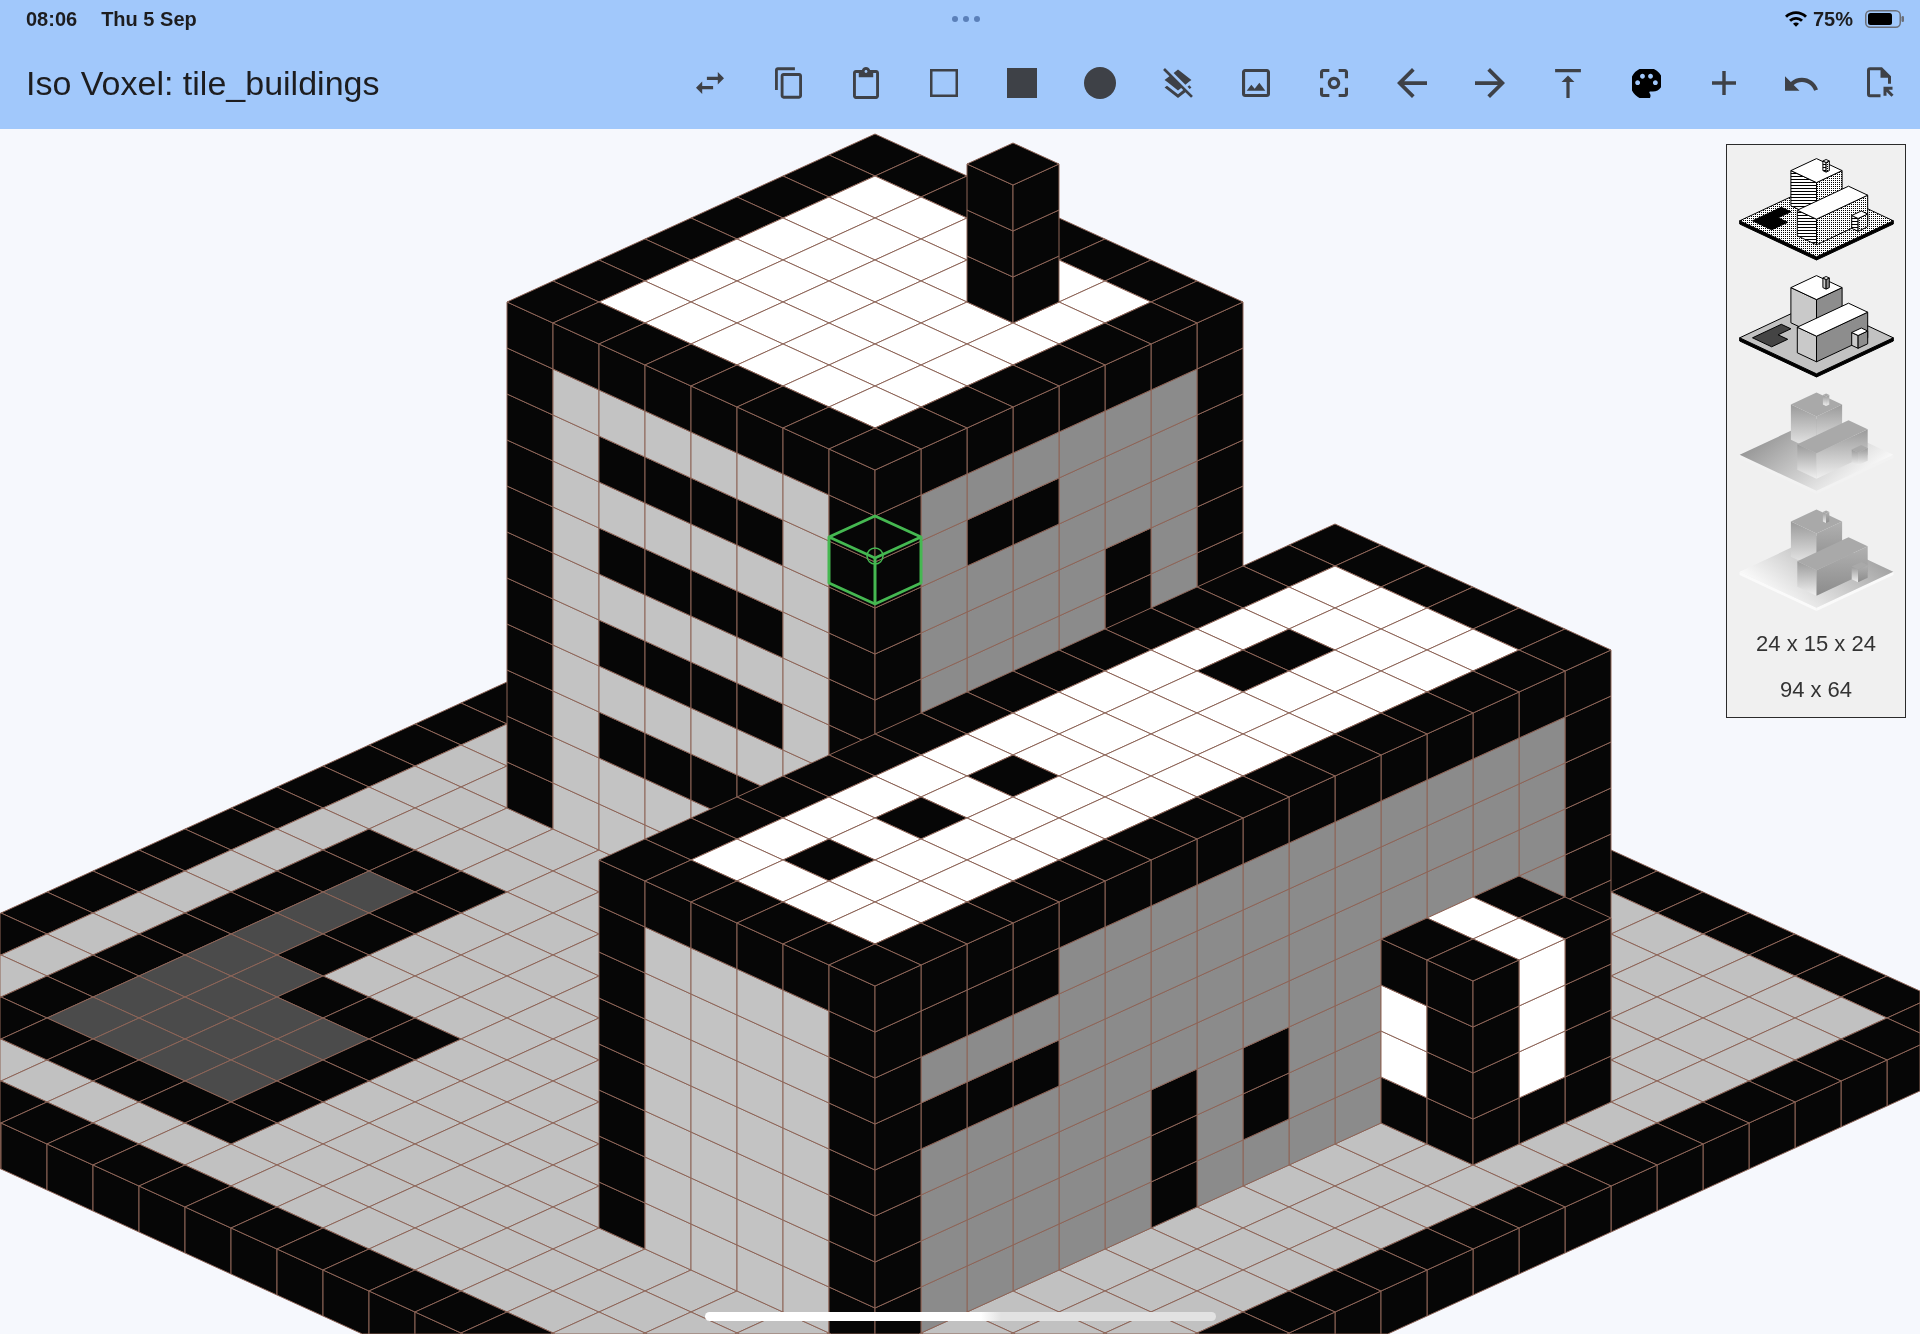 This screenshot has height=1334, width=1920. I want to click on status-time: 08:06, so click(52, 18).